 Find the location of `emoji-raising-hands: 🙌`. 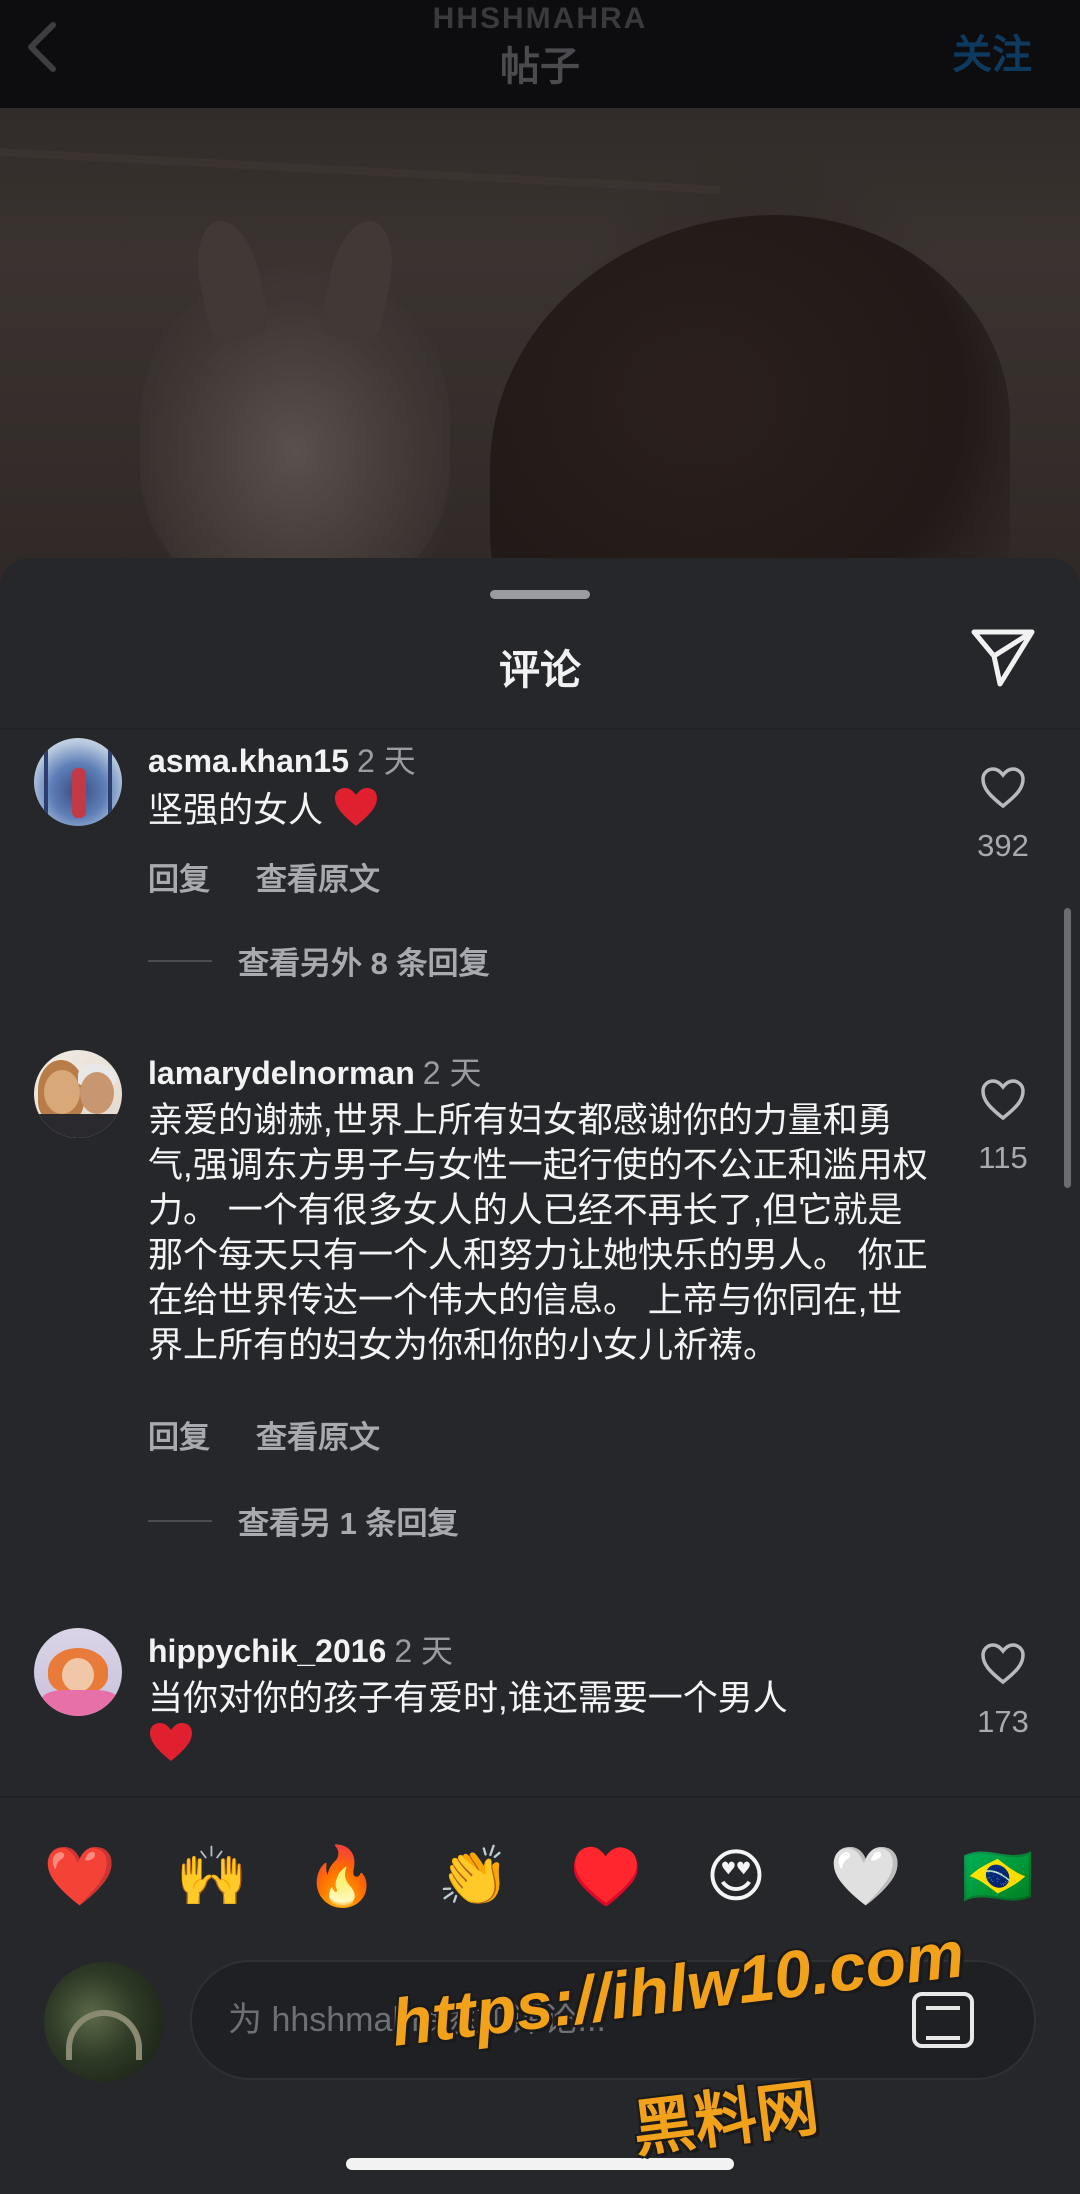

emoji-raising-hands: 🙌 is located at coordinates (212, 1876).